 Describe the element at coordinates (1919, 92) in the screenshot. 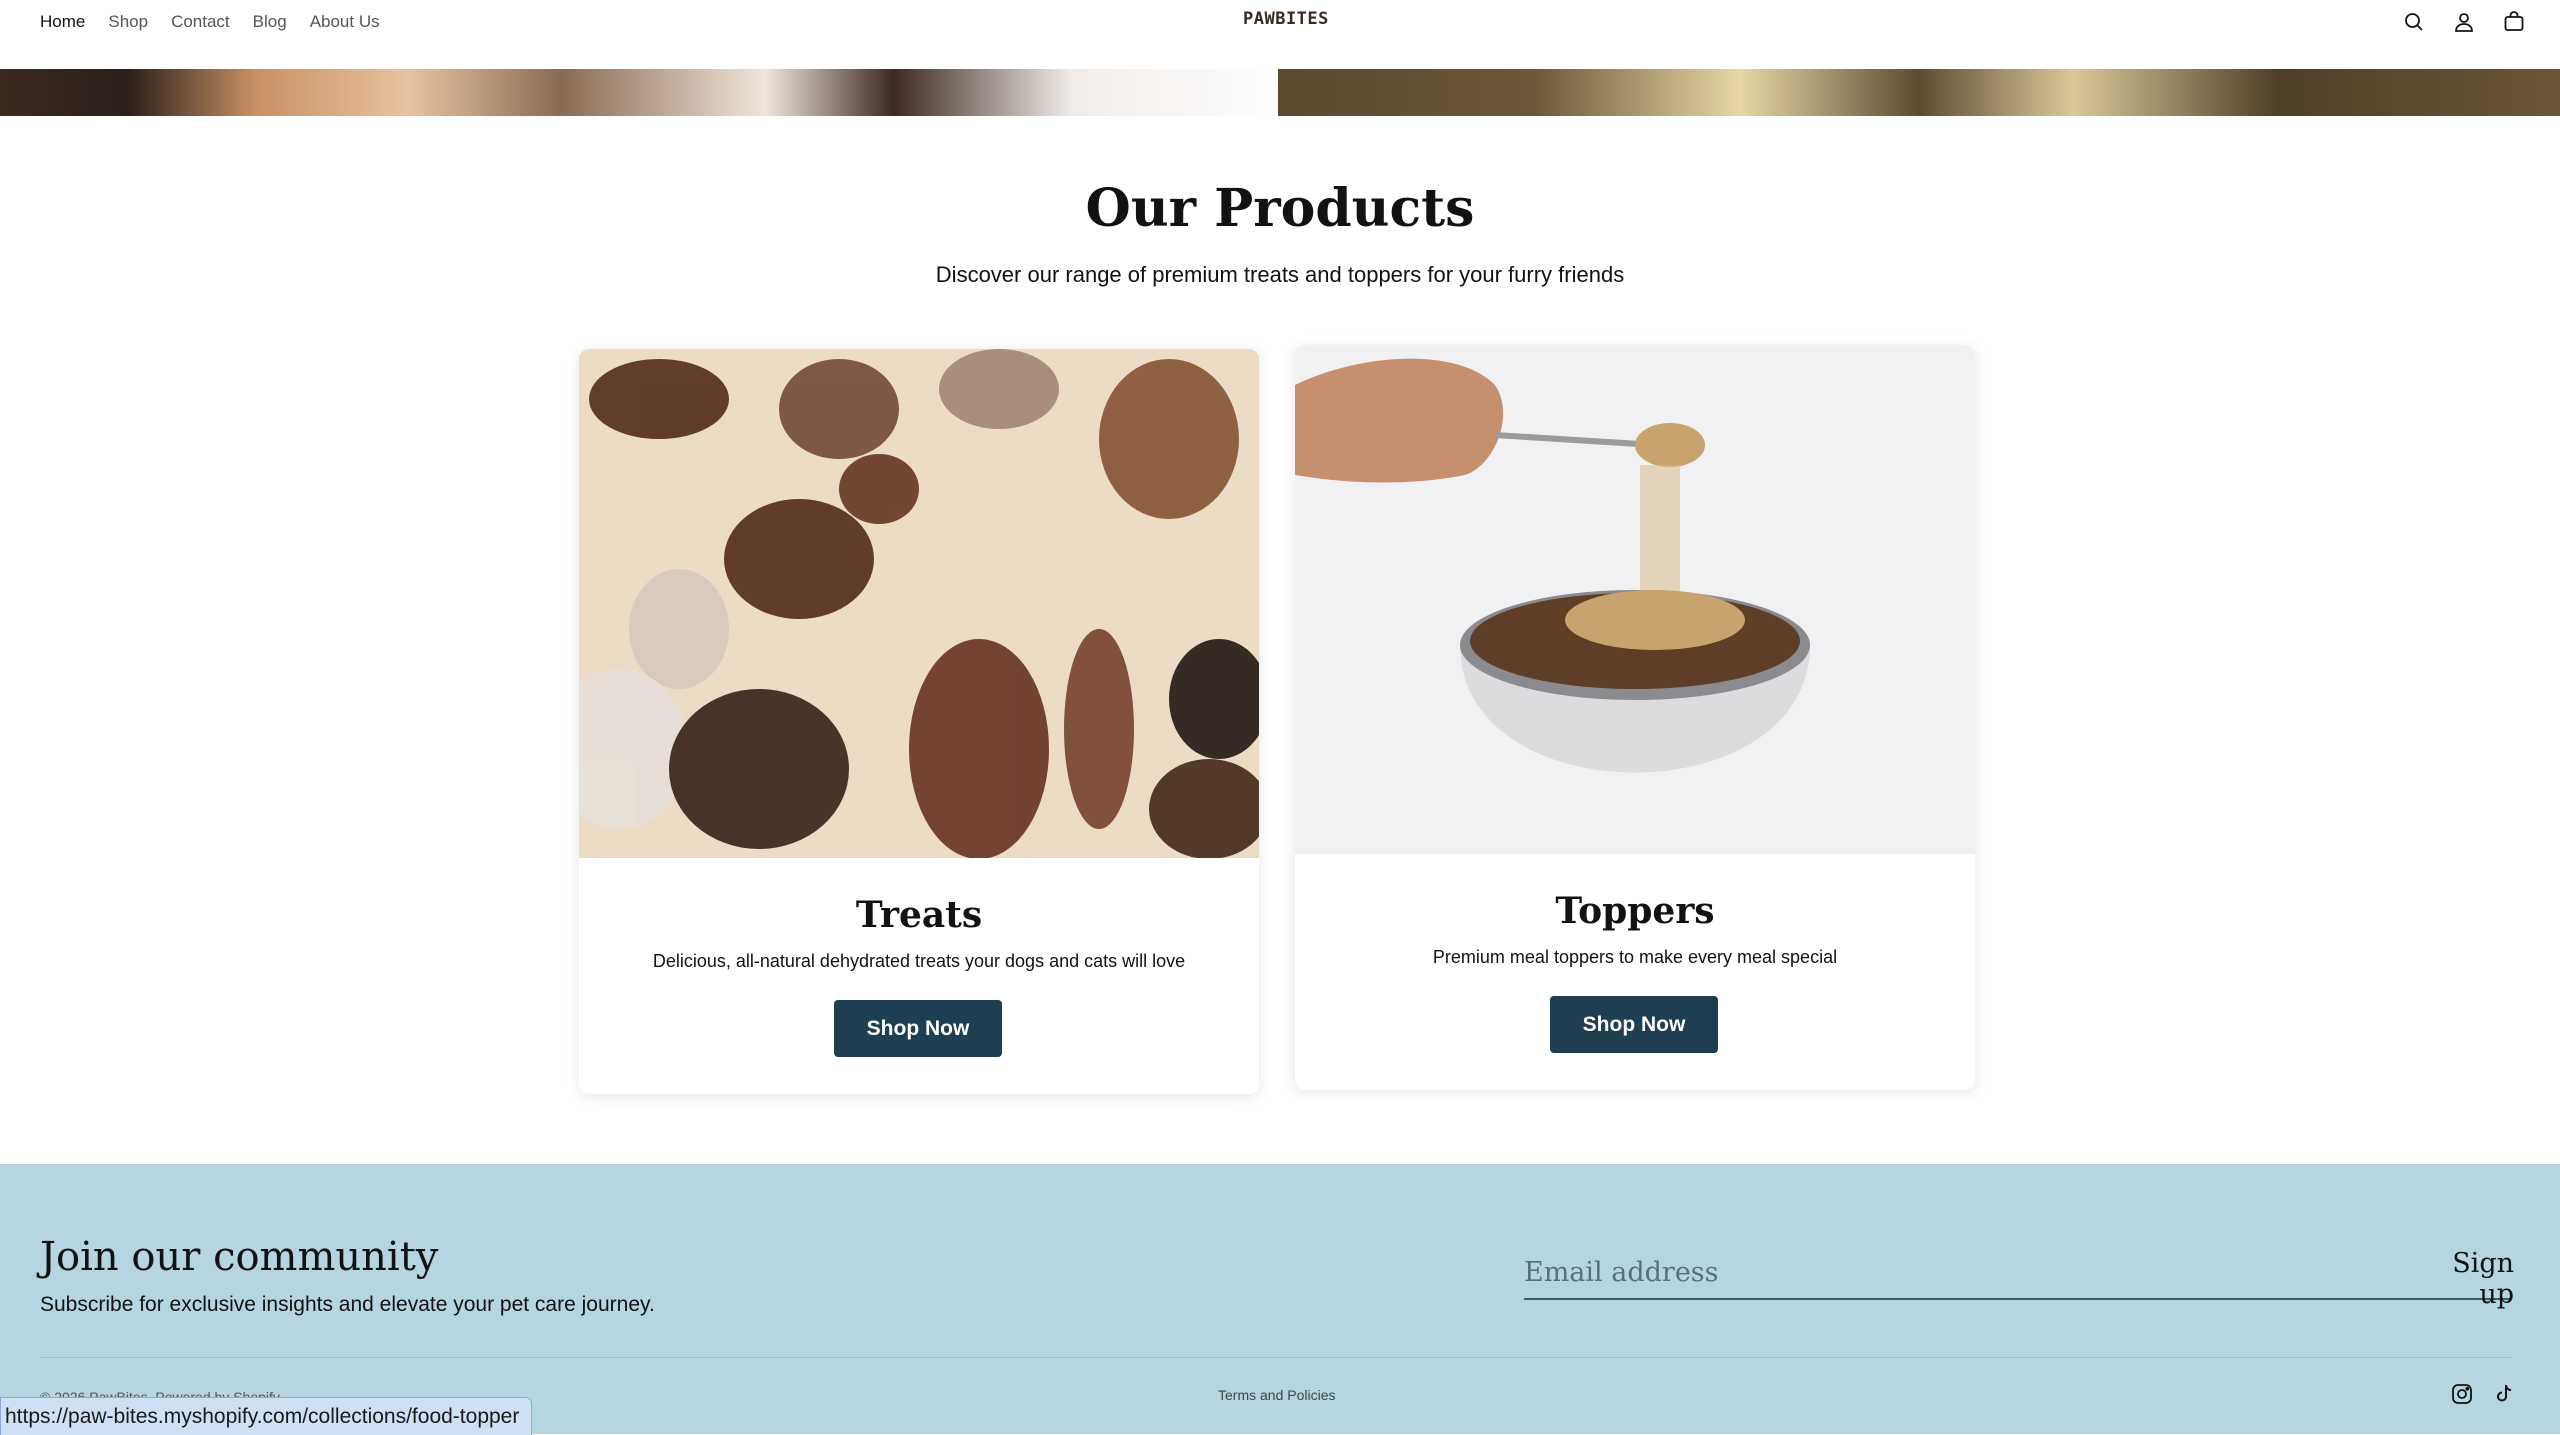

I see `hero-image-toppers` at that location.